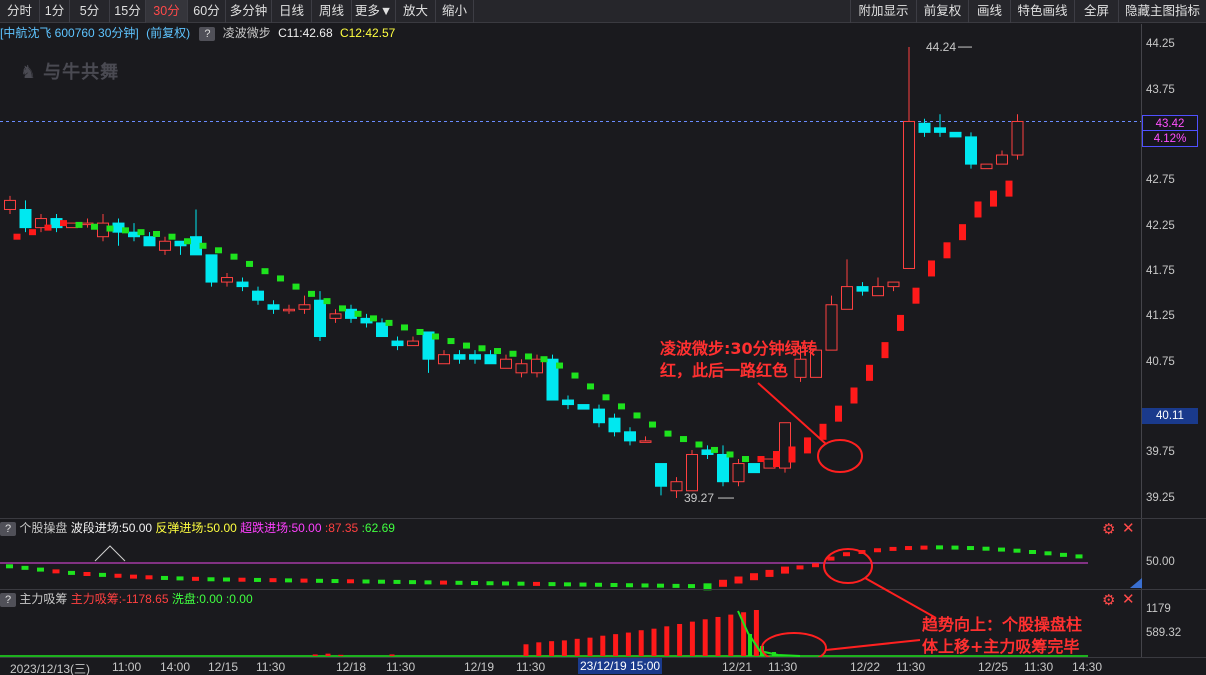 The width and height of the screenshot is (1206, 675). Describe the element at coordinates (1128, 528) in the screenshot. I see `ind1-close-icon: ✕` at that location.